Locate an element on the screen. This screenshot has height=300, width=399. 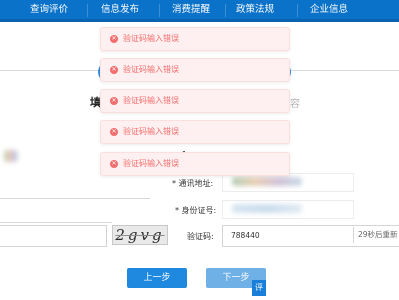
top-nav-bar: 查询评价 信息发布 消费提醒 政策法规 企业信息 is located at coordinates (199, 11).